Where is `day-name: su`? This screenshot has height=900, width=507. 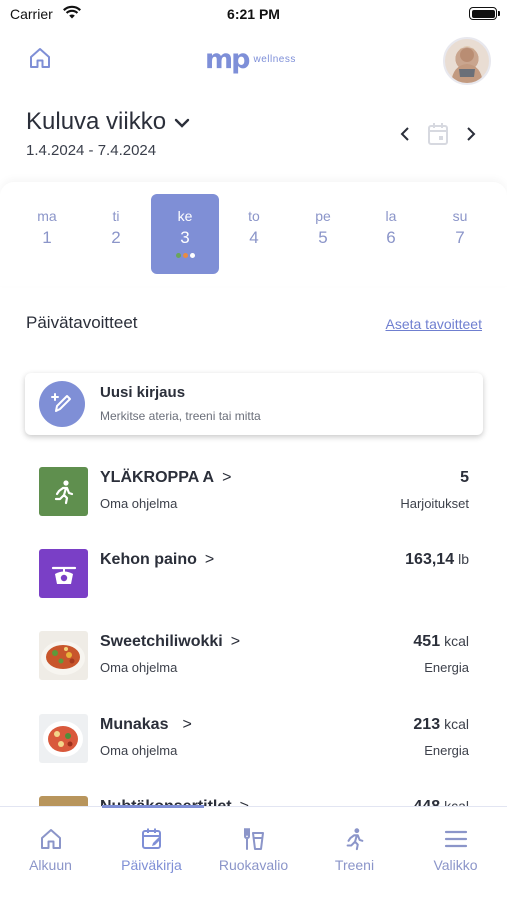 day-name: su is located at coordinates (460, 216).